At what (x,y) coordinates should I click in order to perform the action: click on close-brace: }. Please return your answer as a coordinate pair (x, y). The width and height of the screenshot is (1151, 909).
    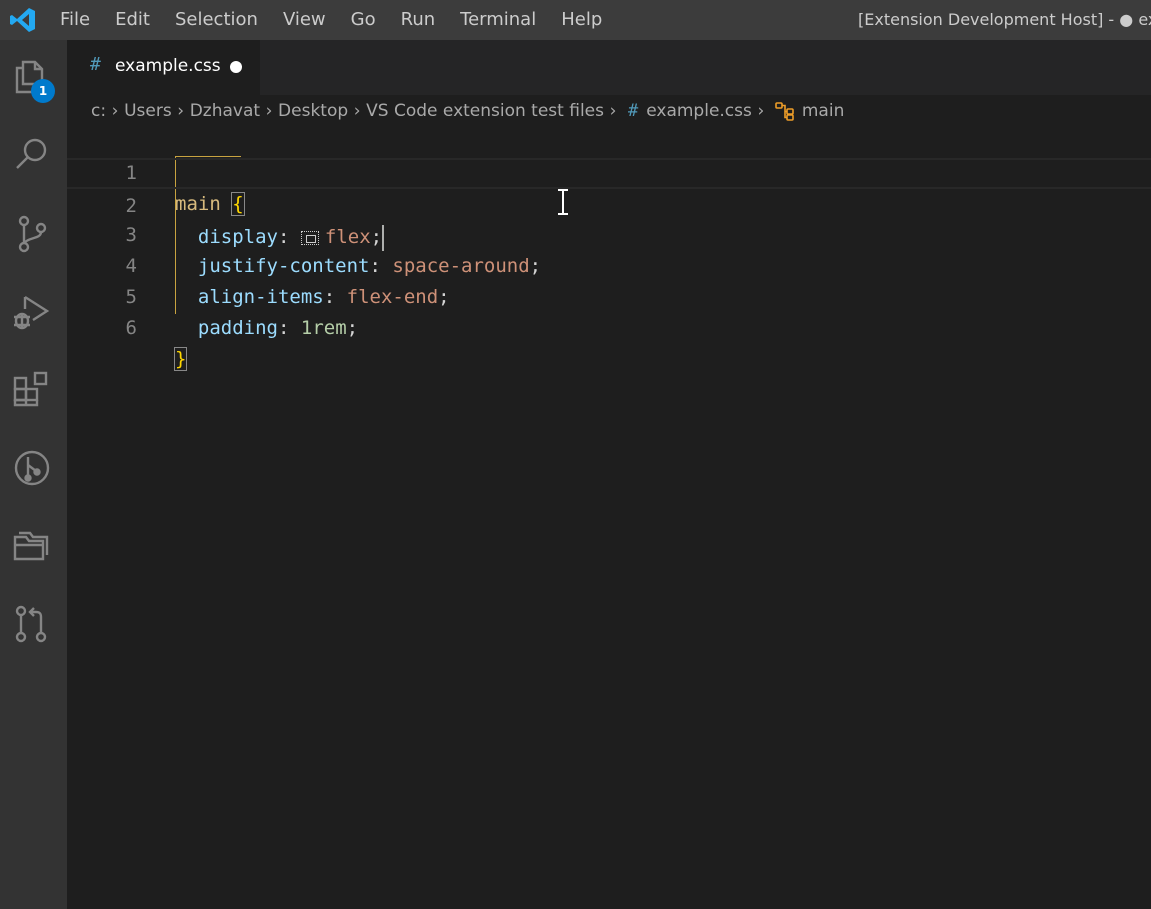
    Looking at the image, I should click on (180, 359).